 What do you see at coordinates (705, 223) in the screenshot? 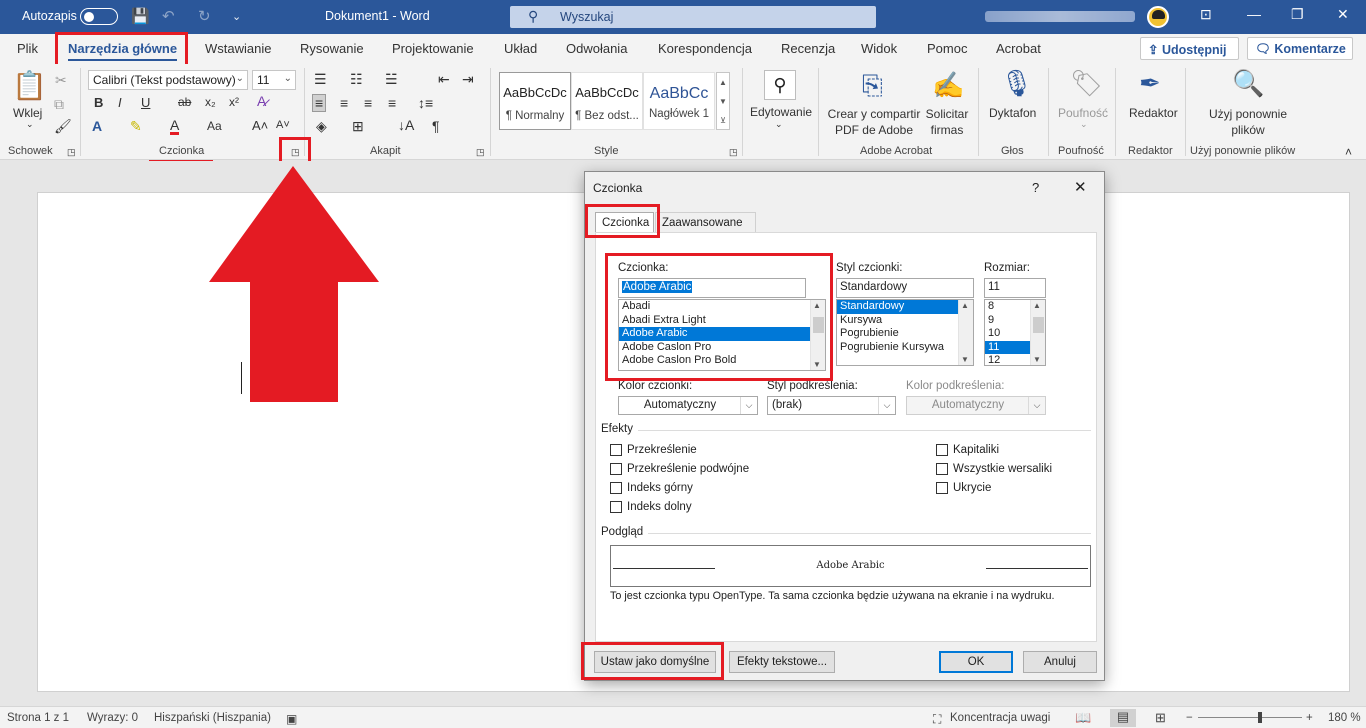
I see `tab-advanced: Zaawansowane` at bounding box center [705, 223].